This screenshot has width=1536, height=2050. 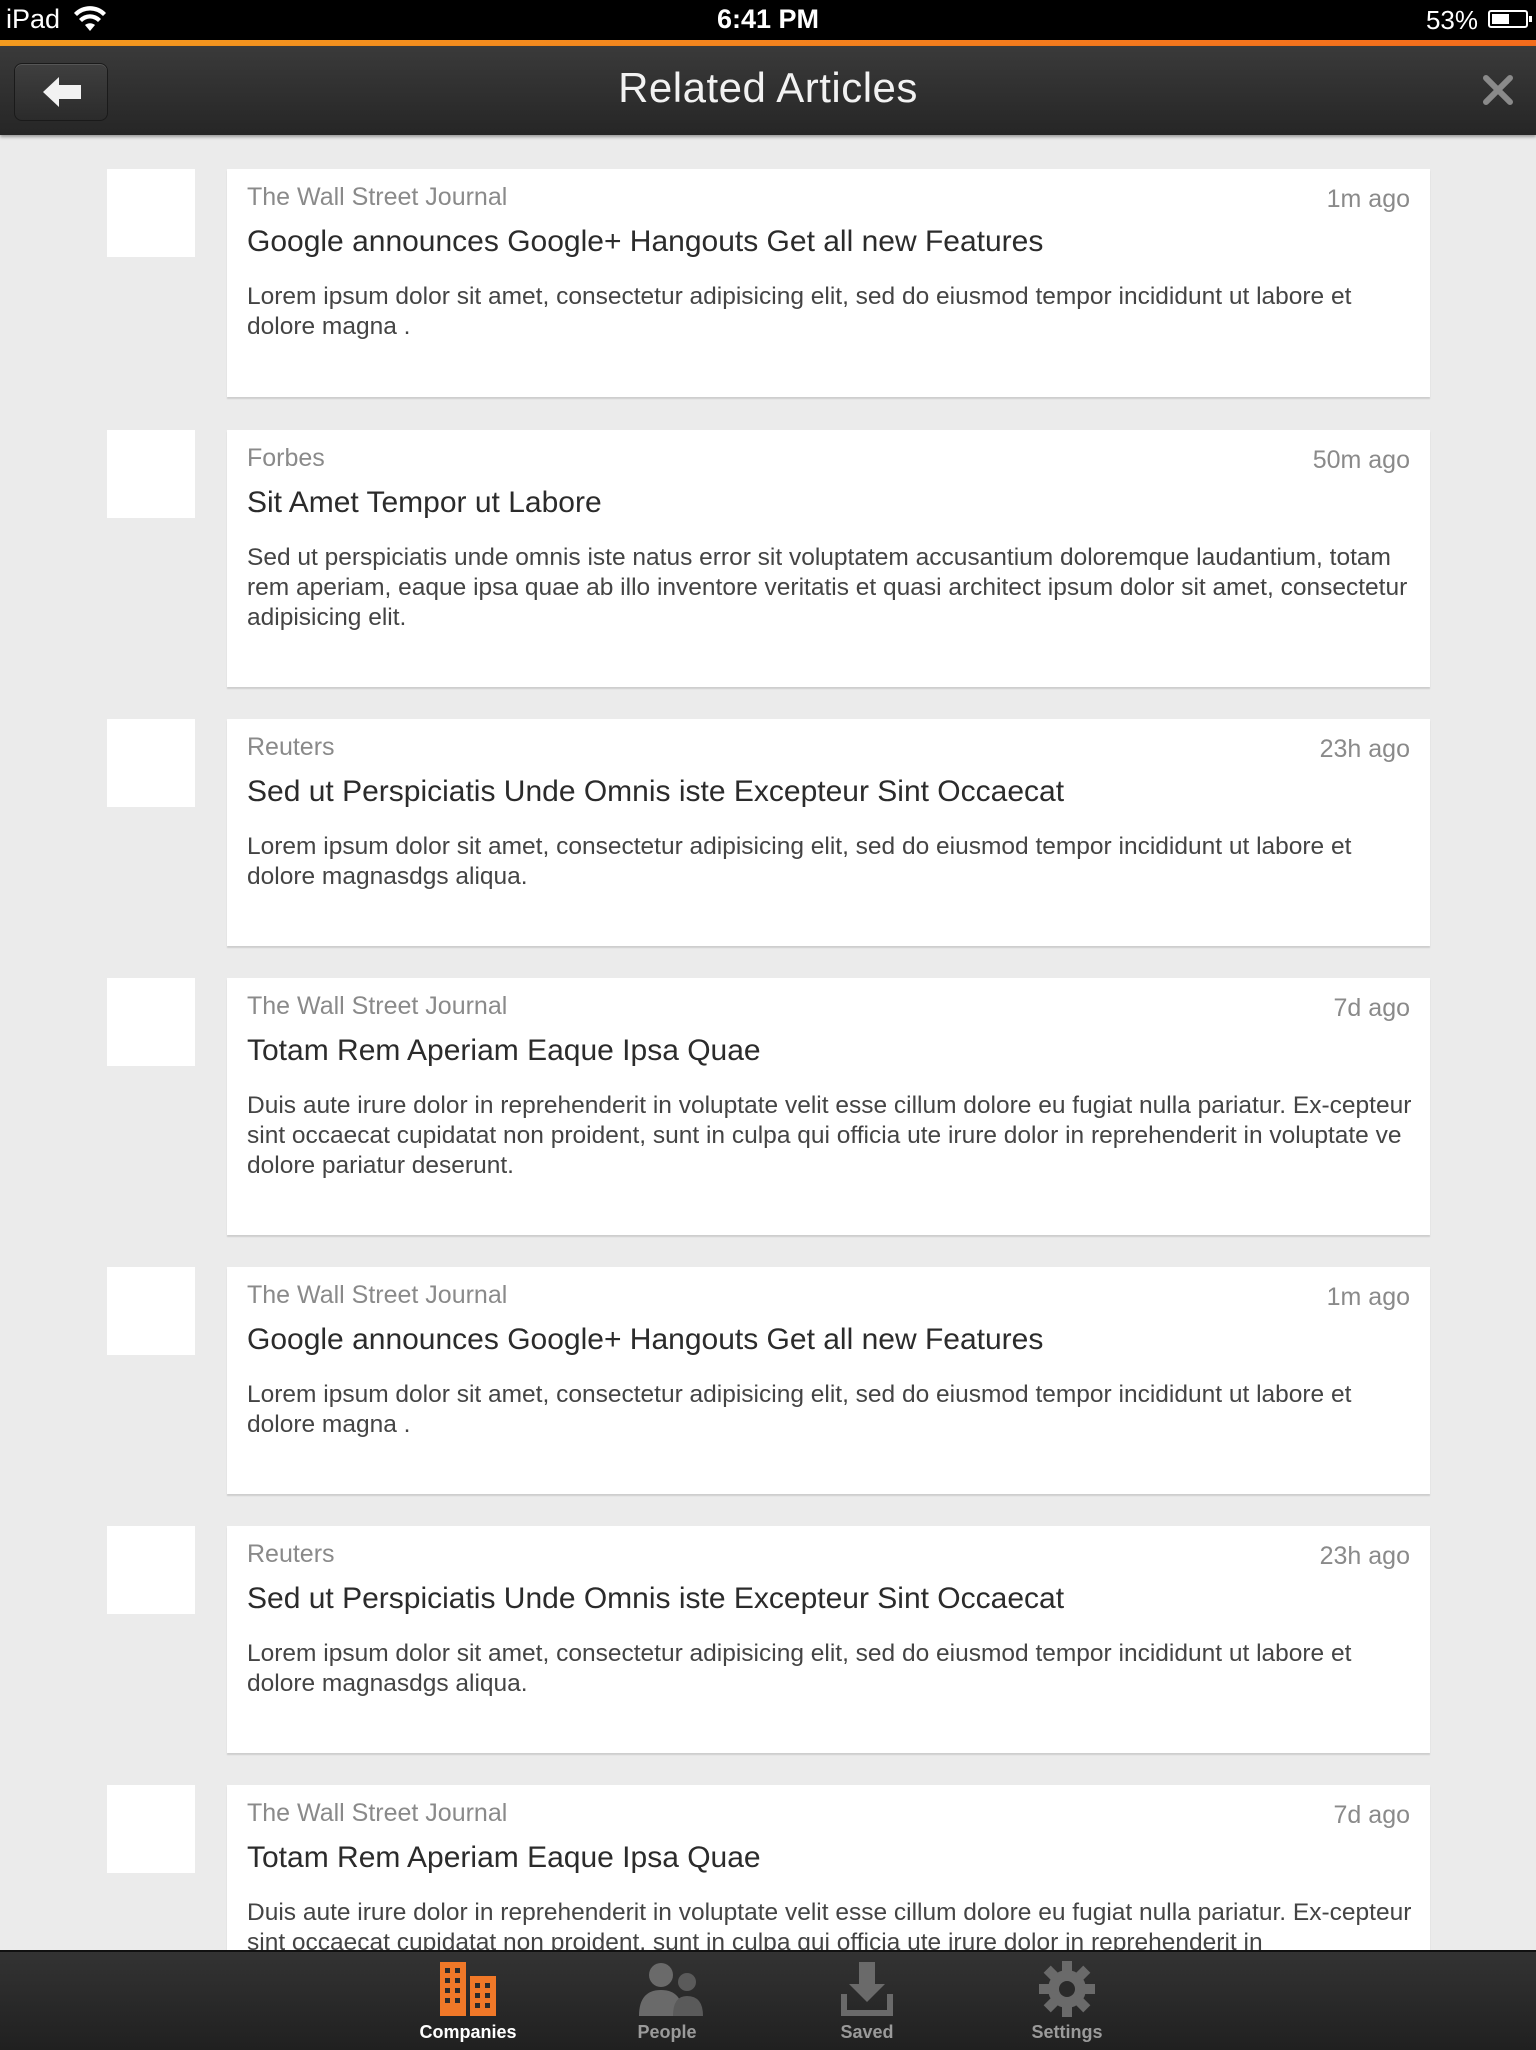 I want to click on tab-people: People, so click(x=667, y=2001).